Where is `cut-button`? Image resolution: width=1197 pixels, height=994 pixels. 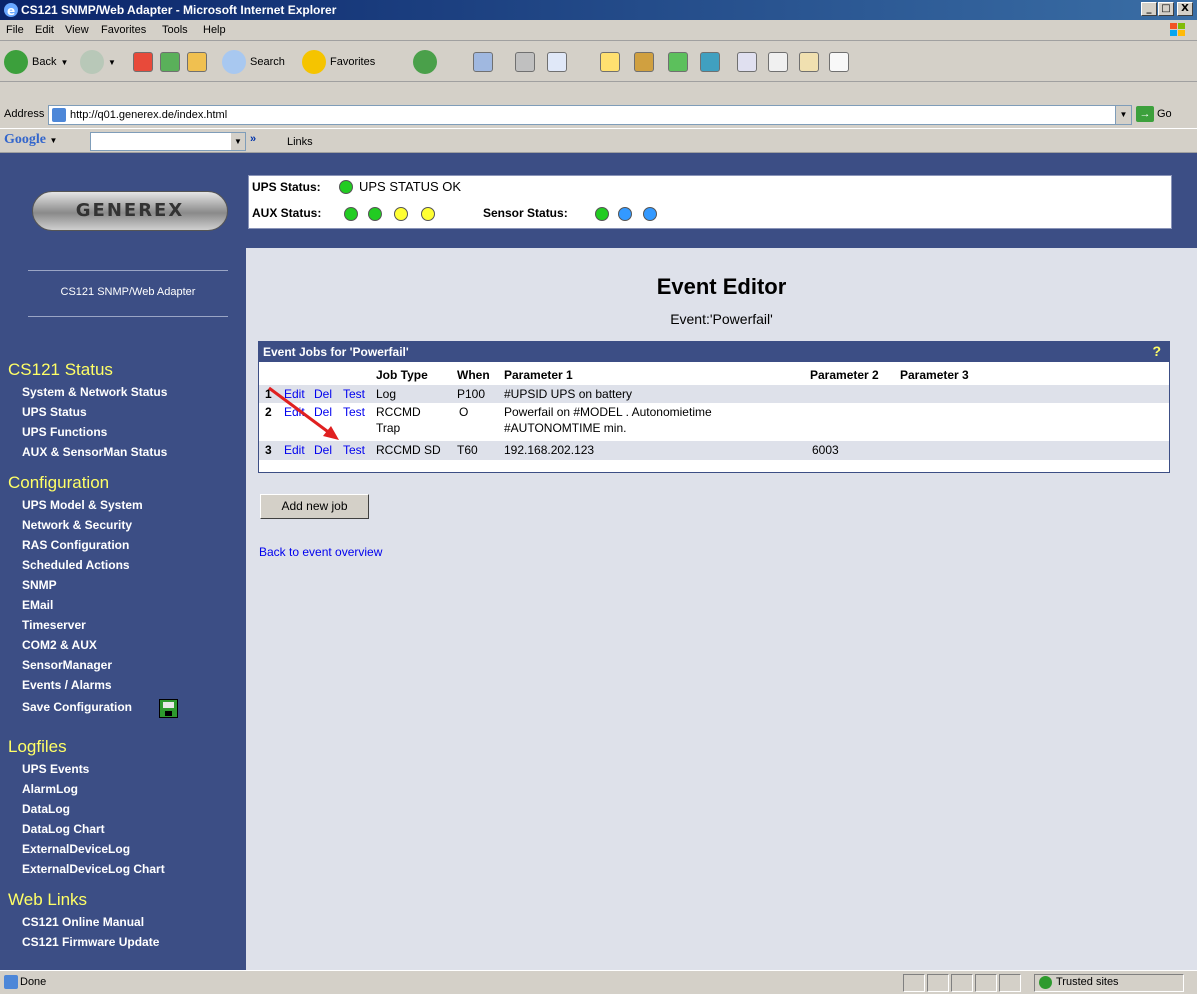 cut-button is located at coordinates (747, 62).